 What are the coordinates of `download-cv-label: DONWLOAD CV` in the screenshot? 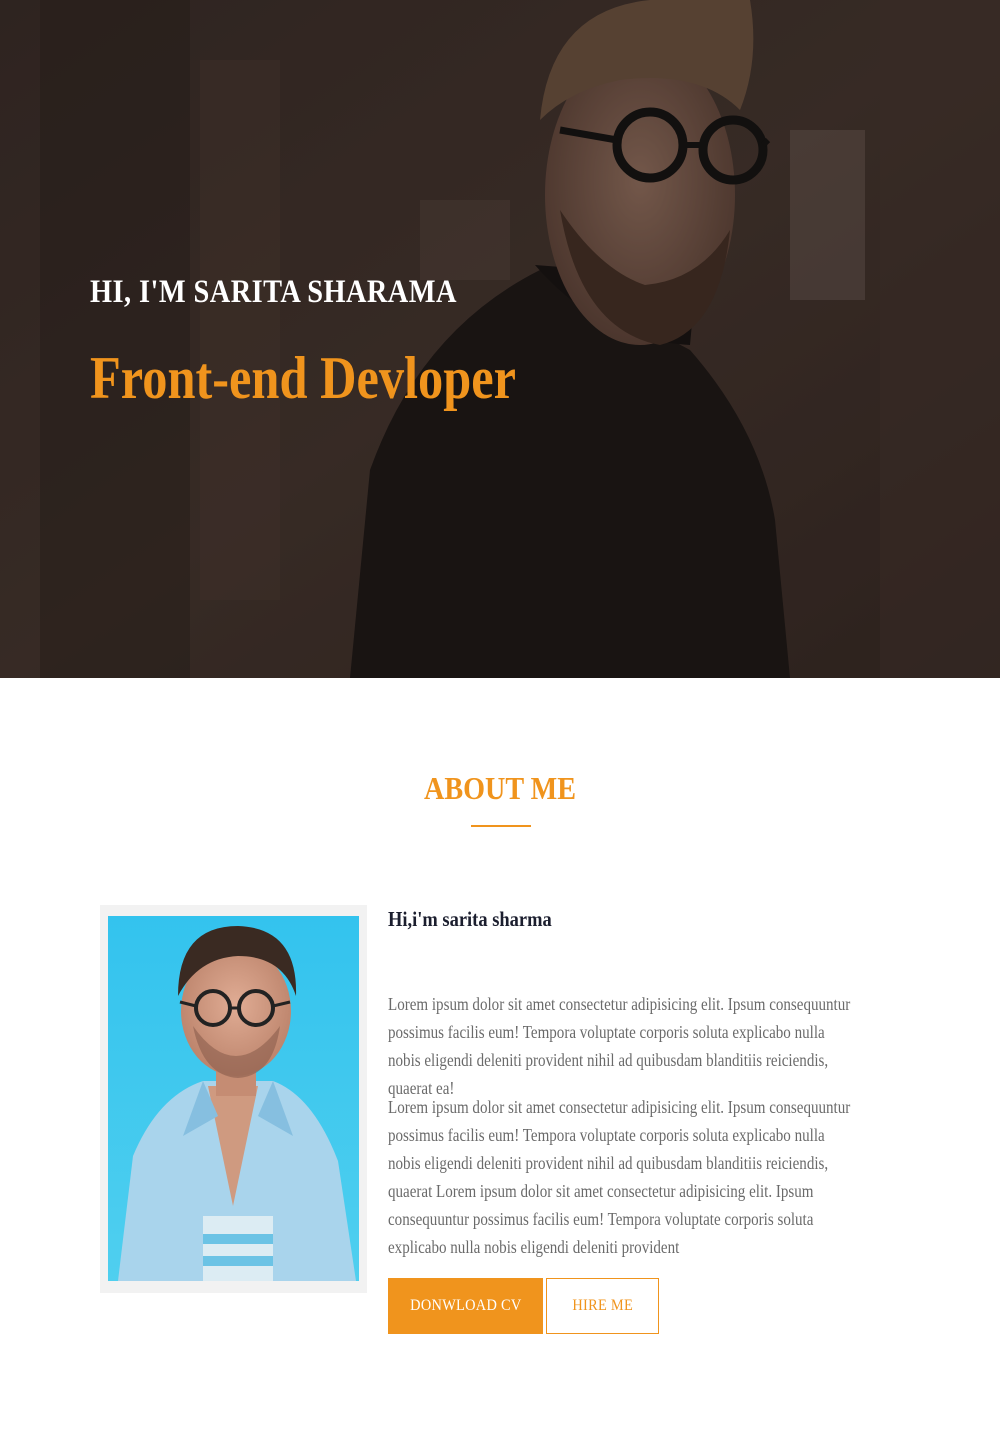 It's located at (465, 1305).